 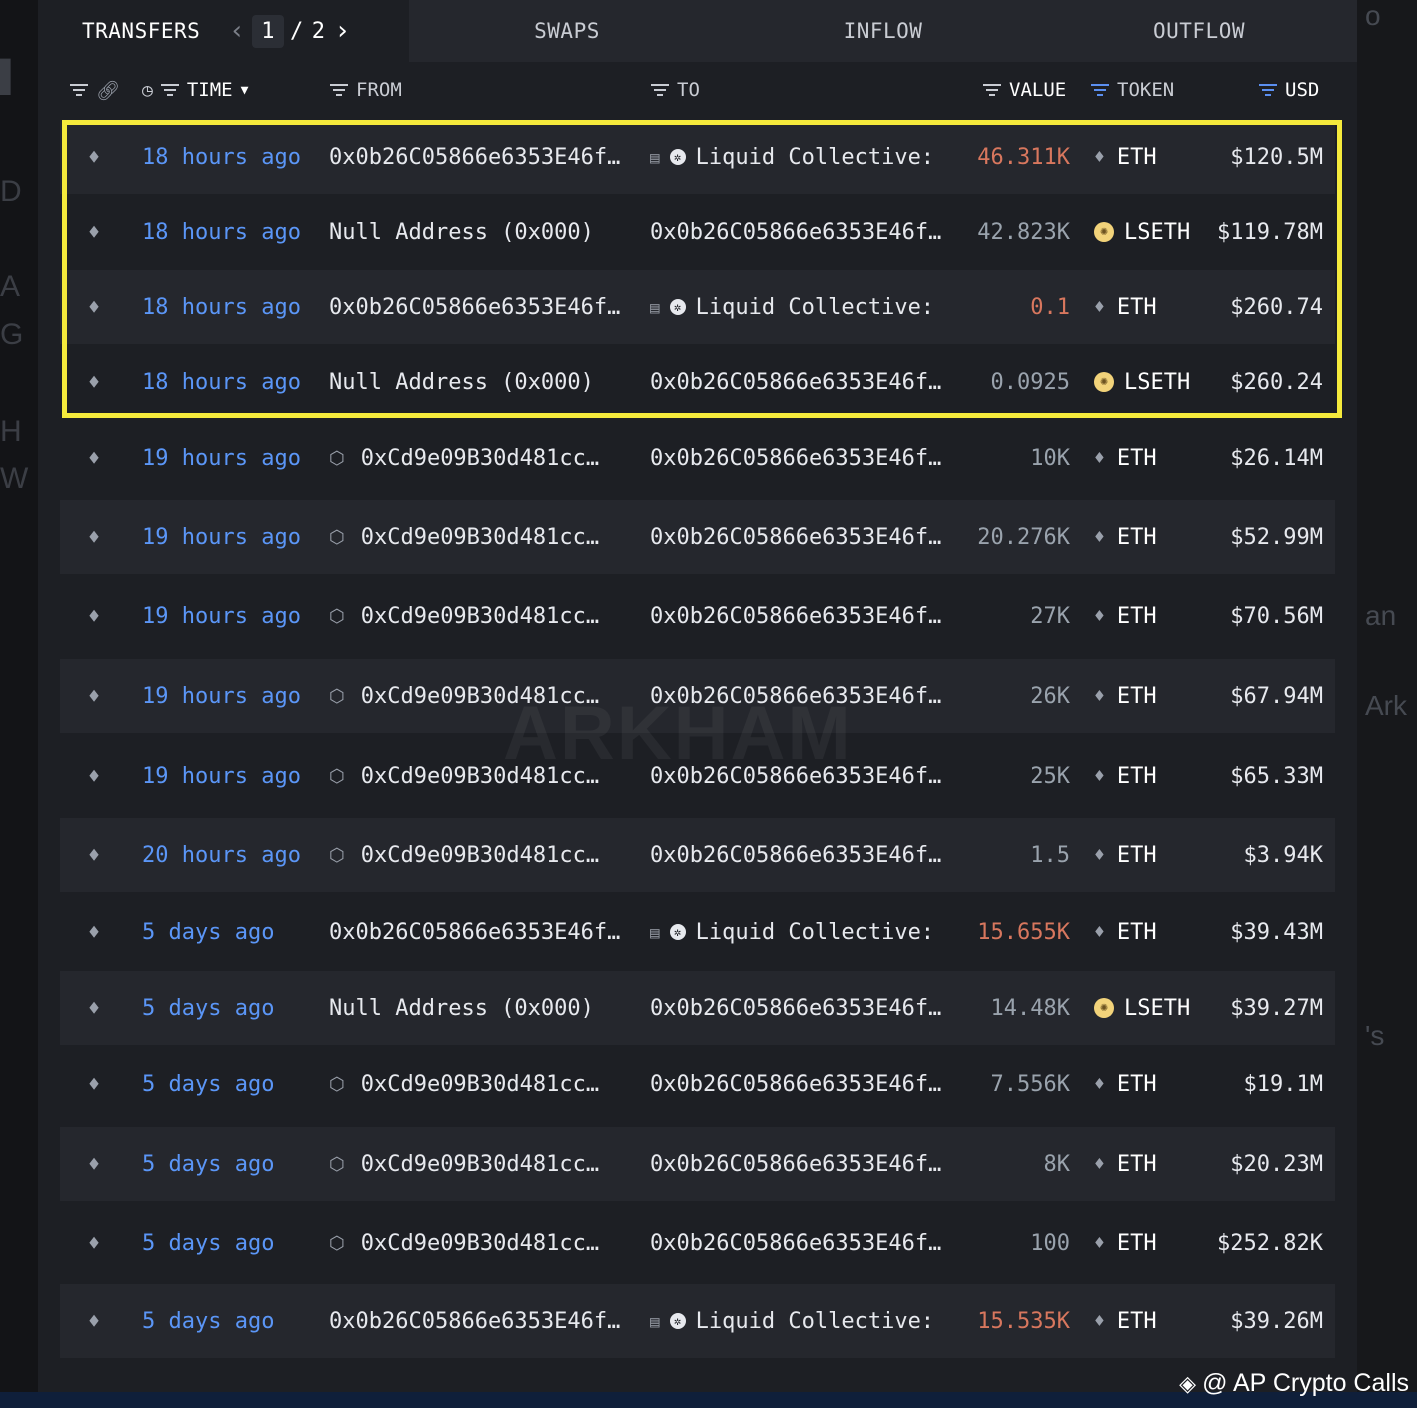 What do you see at coordinates (1099, 696) in the screenshot?
I see `eth-token-icon: ♦` at bounding box center [1099, 696].